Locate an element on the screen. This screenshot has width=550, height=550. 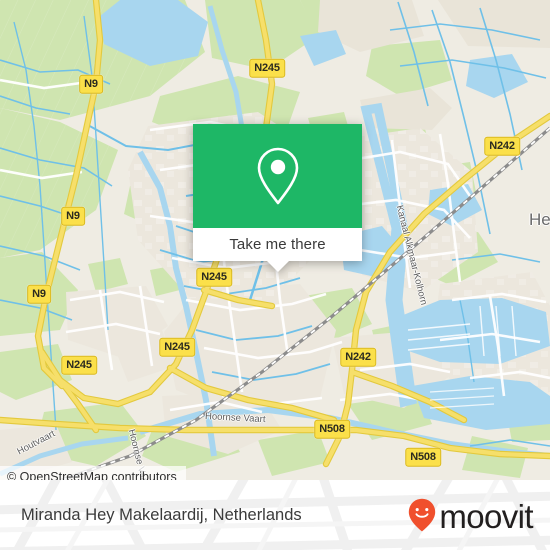
location-popup-card: Take me there is located at coordinates (277, 198).